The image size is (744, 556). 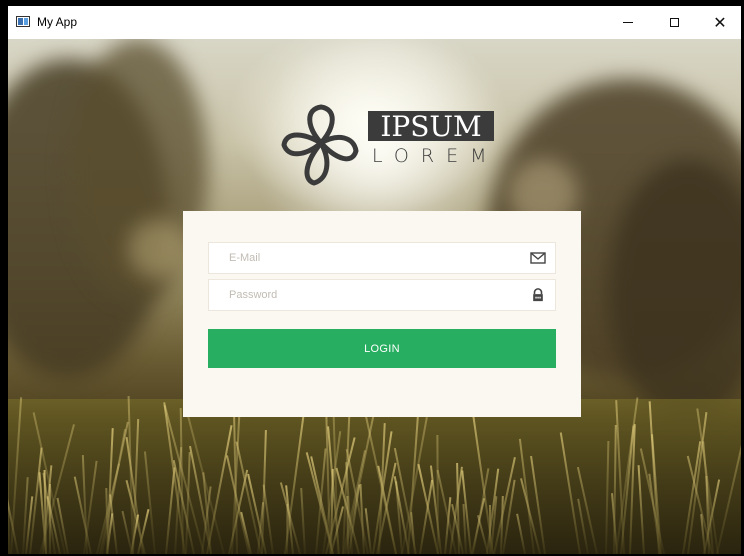 What do you see at coordinates (374, 22) in the screenshot?
I see `title-bar: My App ✕` at bounding box center [374, 22].